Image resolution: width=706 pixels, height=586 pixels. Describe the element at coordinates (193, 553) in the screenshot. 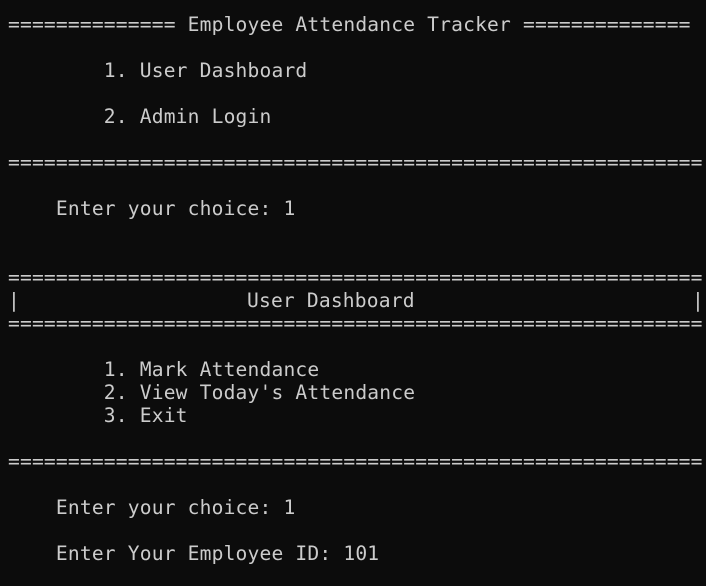

I see `employee-id-prompt: Enter Your Employee ID: 101` at that location.